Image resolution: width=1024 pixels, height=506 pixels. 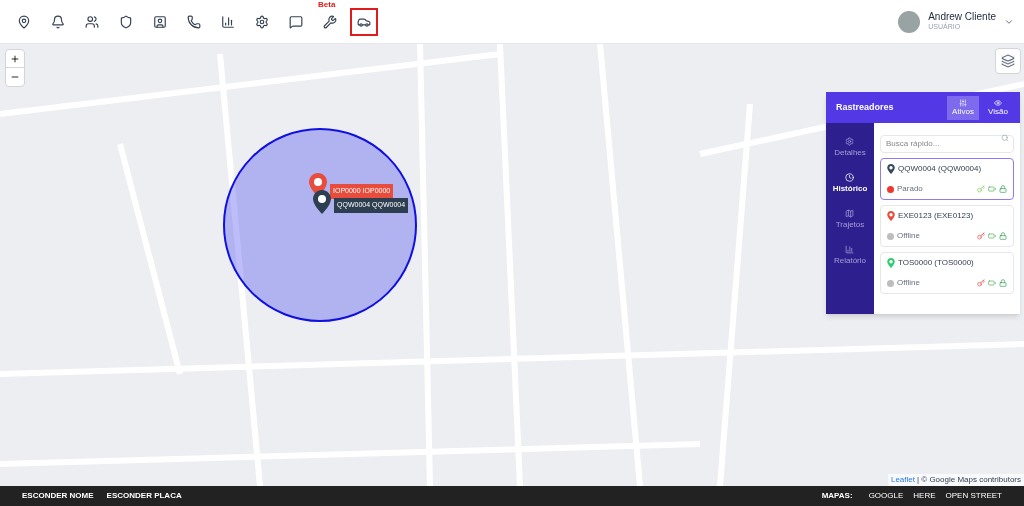 I want to click on attribution-text: | © Google Maps contributors, so click(x=968, y=480).